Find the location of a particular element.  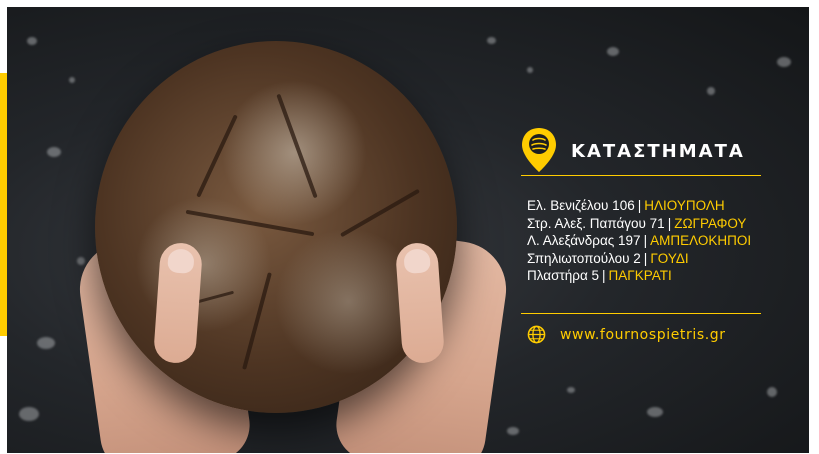

store-row: Ελ. Βενιζέλου 106 | ΗΛΙΟΥΠΟΛΗ is located at coordinates (639, 206).